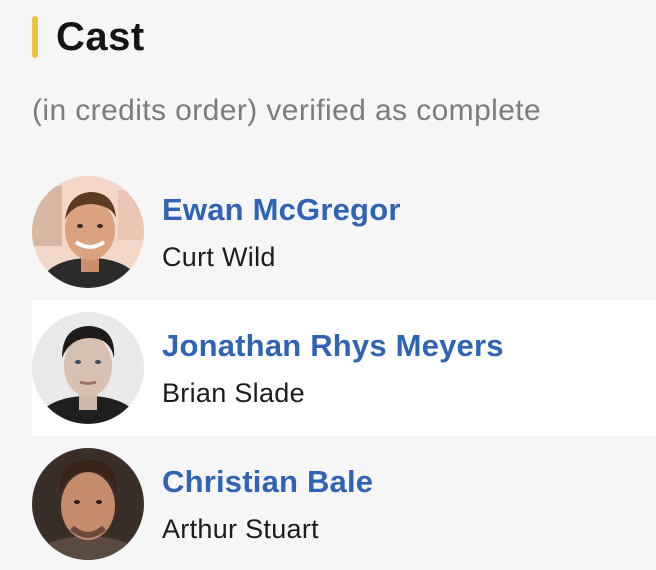 The image size is (656, 570). What do you see at coordinates (281, 210) in the screenshot?
I see `actor-name-link: Ewan McGregor` at bounding box center [281, 210].